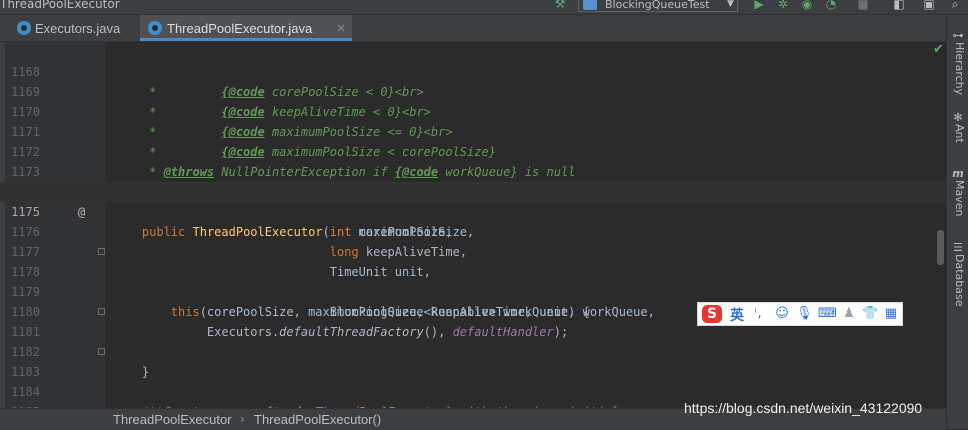  Describe the element at coordinates (958, 35) in the screenshot. I see `hierarchy-icon: ⊶` at that location.